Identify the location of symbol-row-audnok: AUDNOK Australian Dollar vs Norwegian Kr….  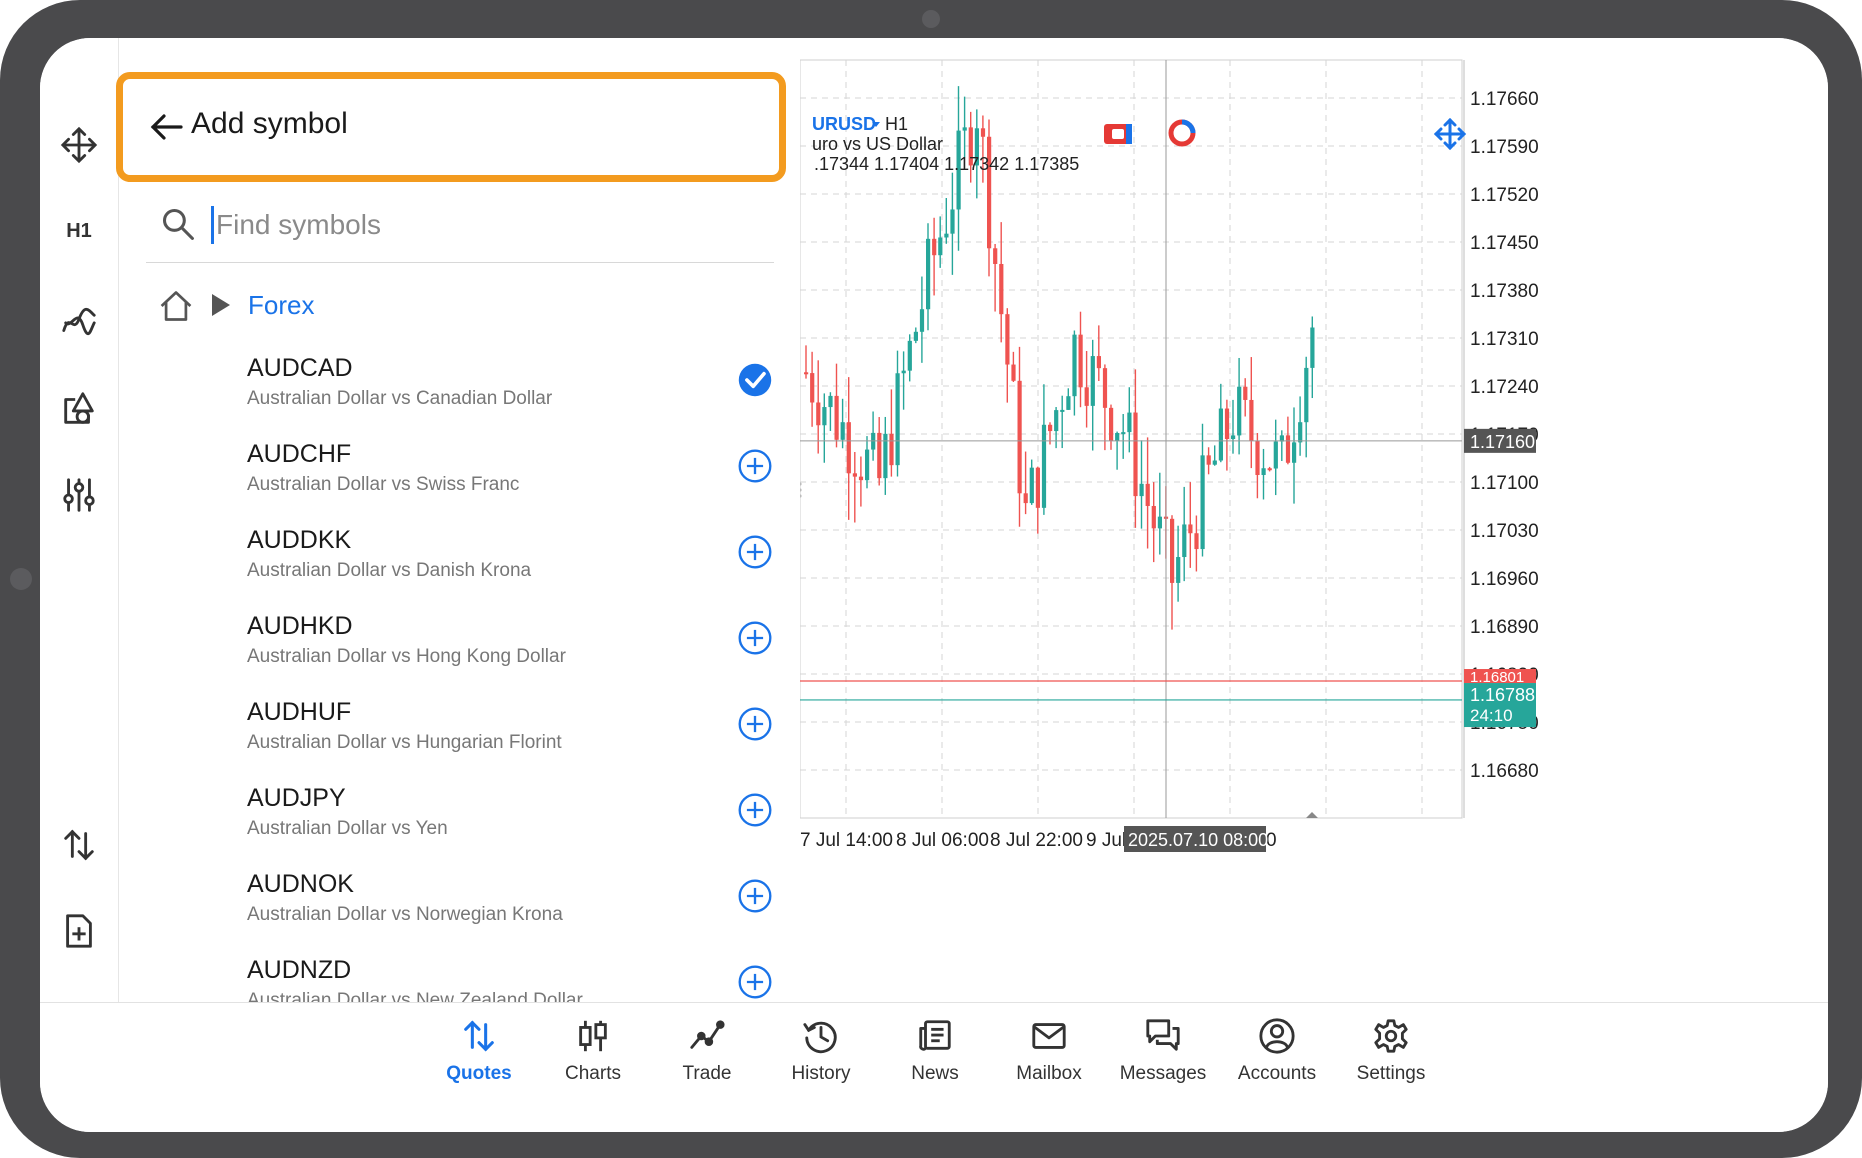
(459, 897).